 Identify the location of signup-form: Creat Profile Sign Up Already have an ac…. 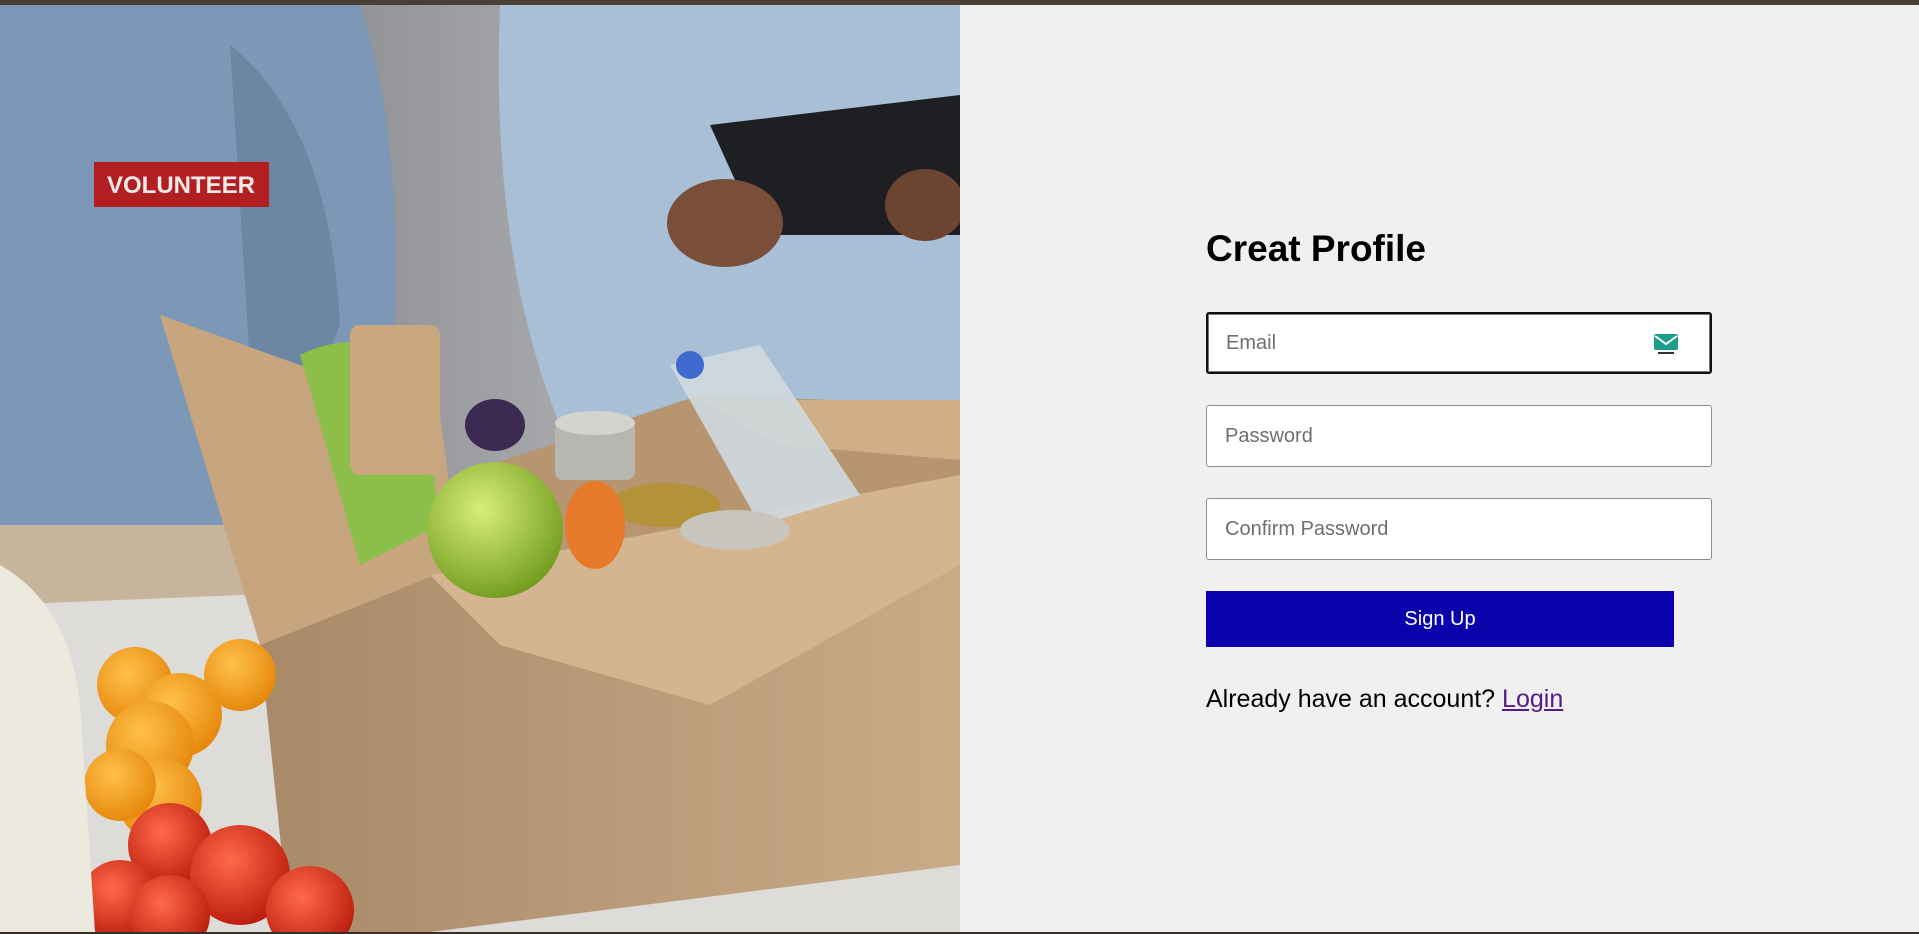
(1459, 470).